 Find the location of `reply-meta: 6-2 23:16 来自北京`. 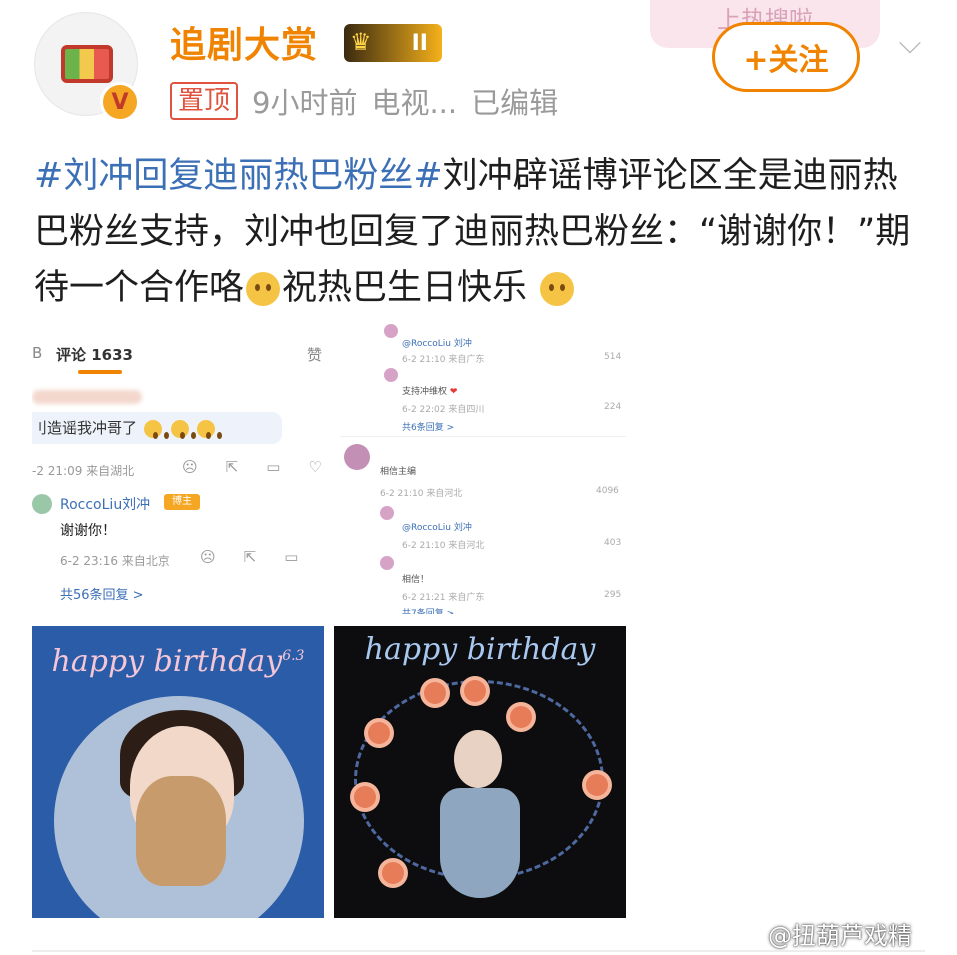

reply-meta: 6-2 23:16 来自北京 is located at coordinates (115, 561).